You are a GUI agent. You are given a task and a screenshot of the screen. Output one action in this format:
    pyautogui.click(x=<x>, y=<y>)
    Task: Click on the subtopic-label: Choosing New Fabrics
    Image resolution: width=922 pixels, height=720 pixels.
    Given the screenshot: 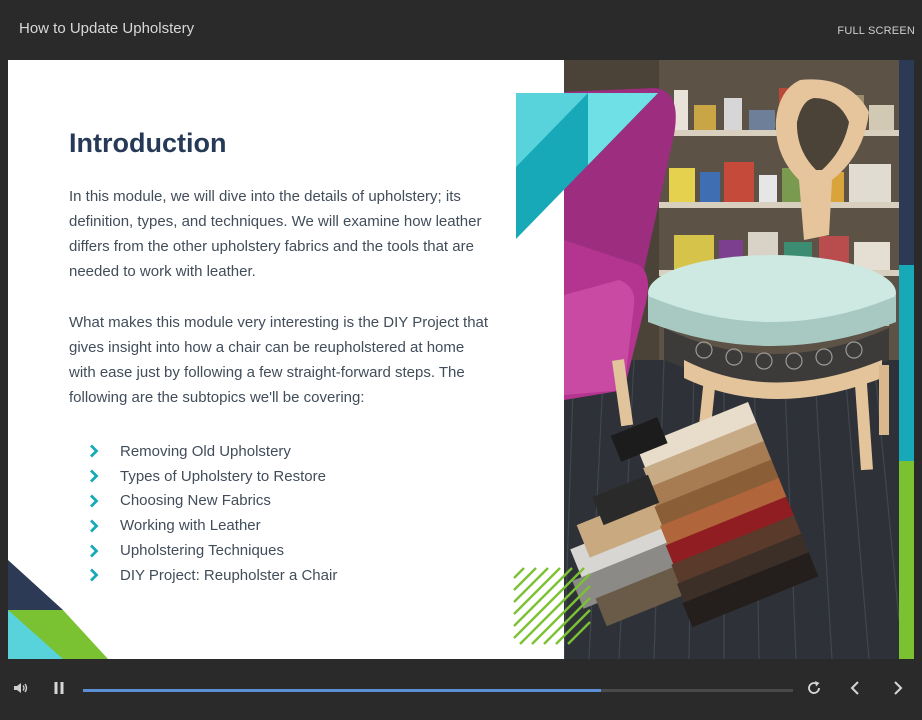 What is the action you would take?
    pyautogui.click(x=195, y=501)
    